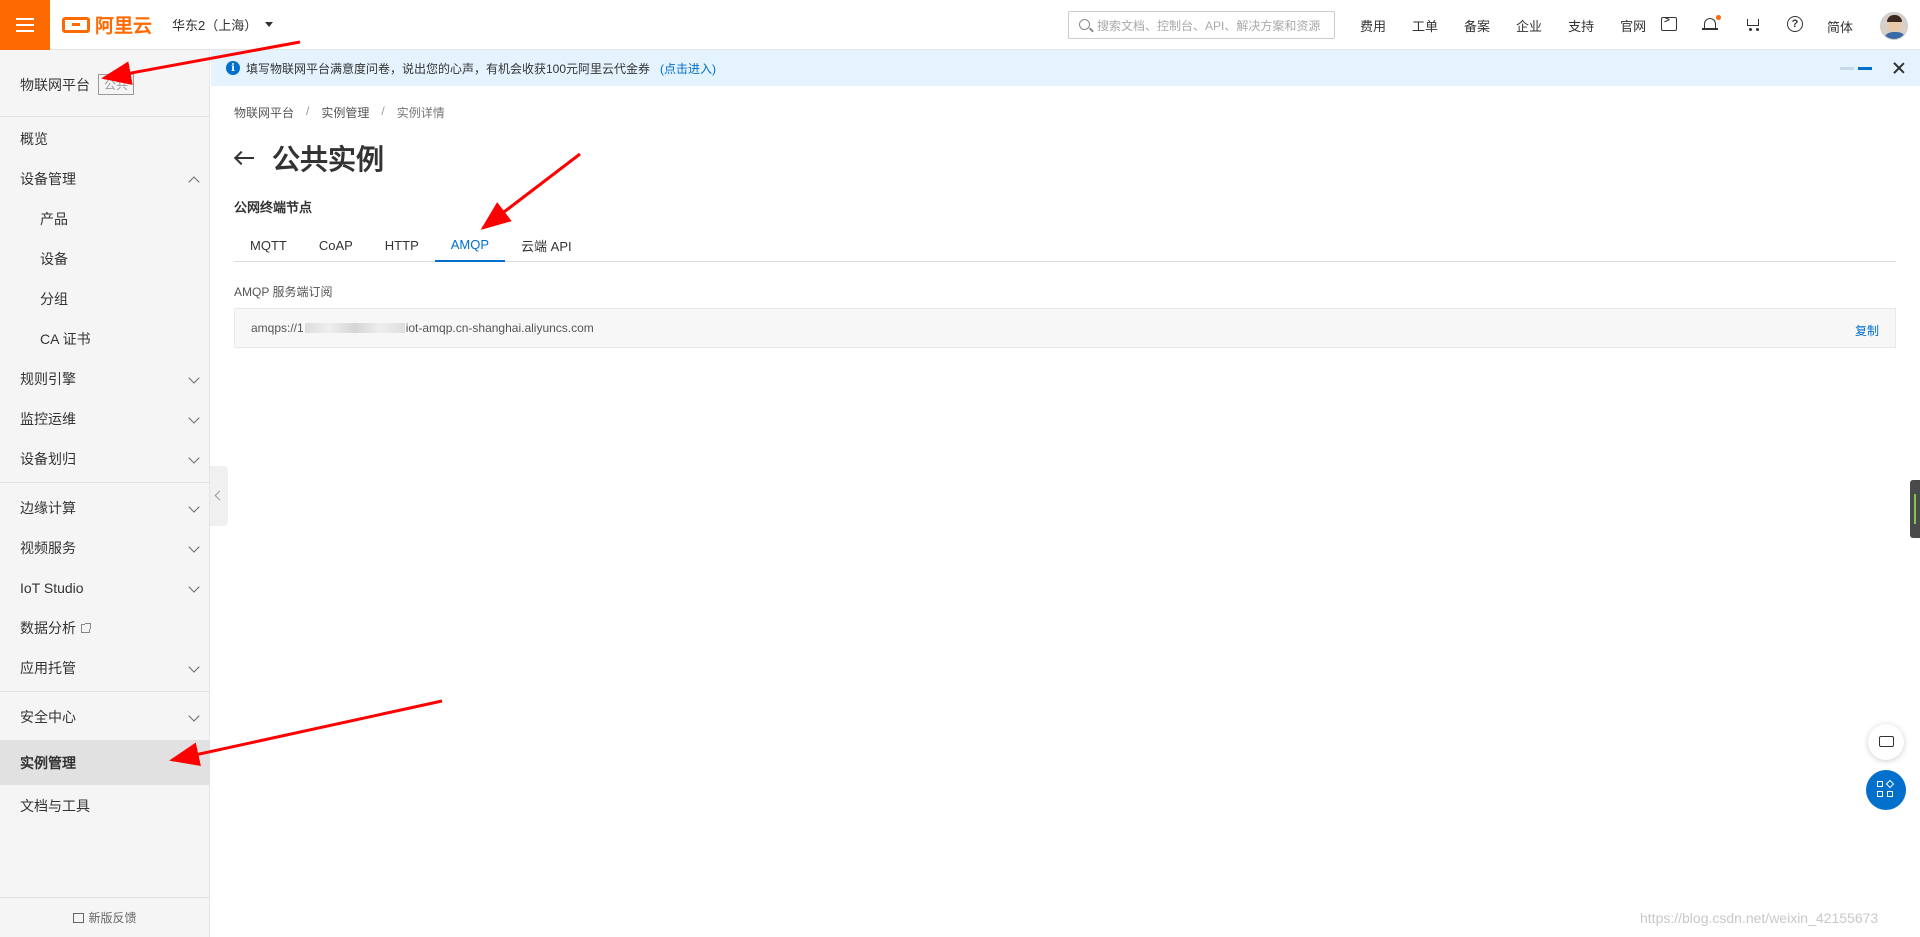 The width and height of the screenshot is (1920, 937). Describe the element at coordinates (105, 628) in the screenshot. I see `sidebar-item-data-analysis: 数据分析` at that location.